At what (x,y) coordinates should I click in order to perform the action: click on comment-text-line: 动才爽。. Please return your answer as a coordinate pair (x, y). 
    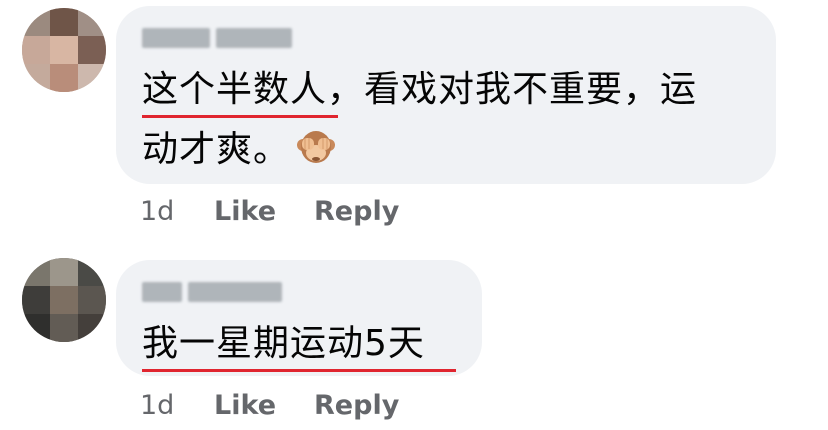
    Looking at the image, I should click on (216, 149).